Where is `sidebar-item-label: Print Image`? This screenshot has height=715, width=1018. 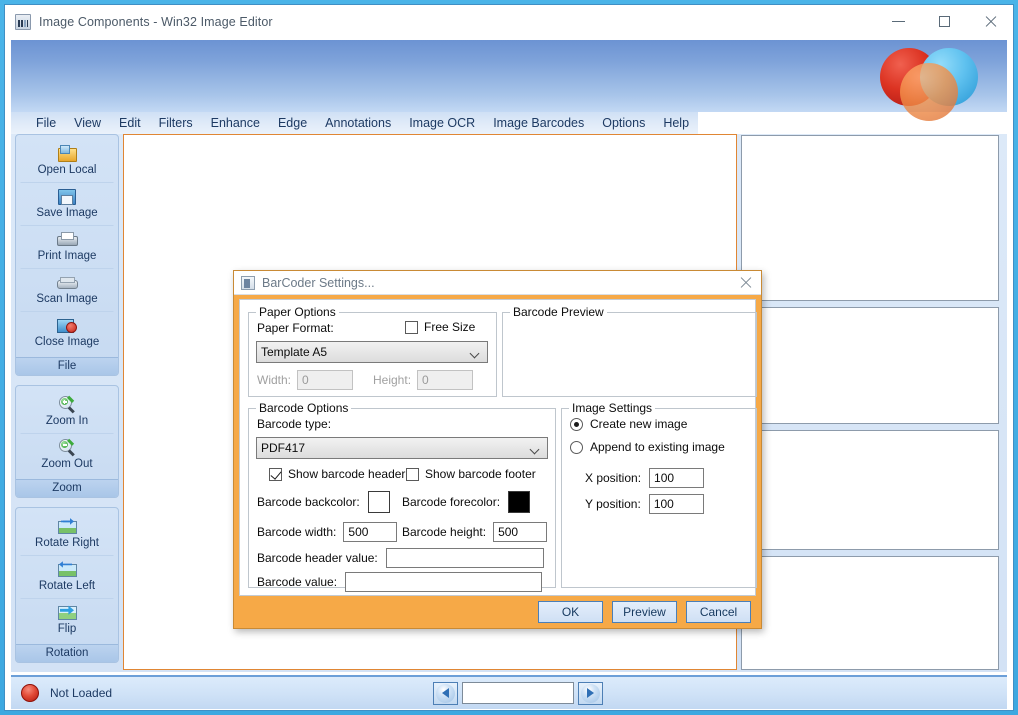
sidebar-item-label: Print Image is located at coordinates (67, 256).